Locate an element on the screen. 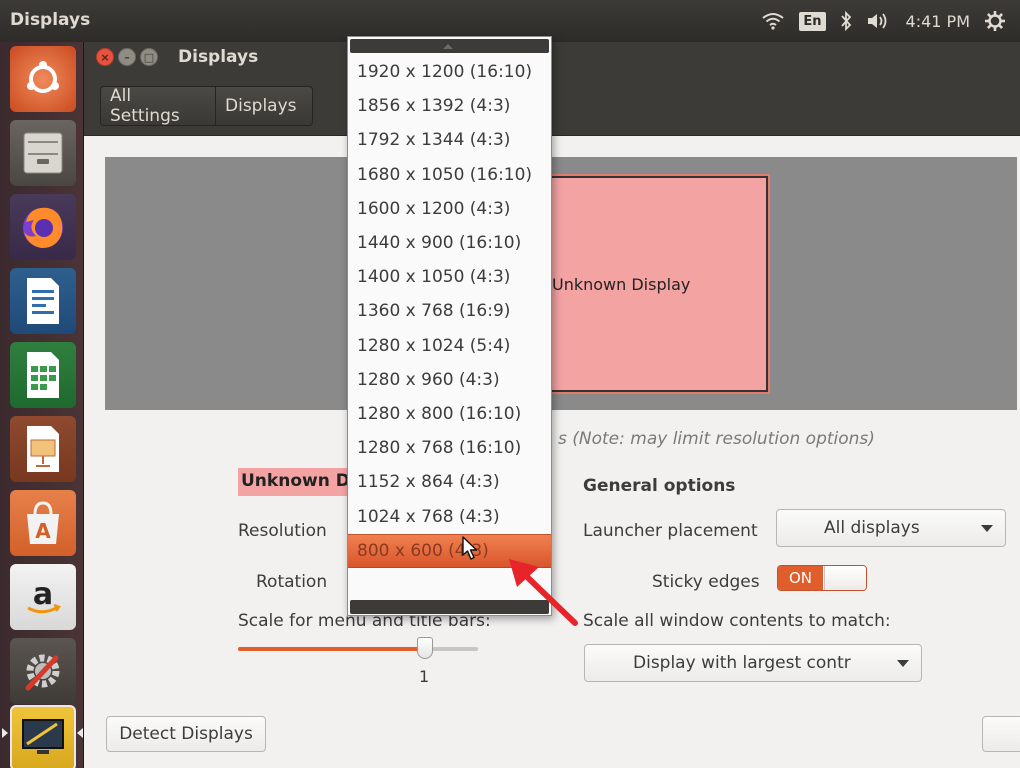  system-settings-icon is located at coordinates (43, 671).